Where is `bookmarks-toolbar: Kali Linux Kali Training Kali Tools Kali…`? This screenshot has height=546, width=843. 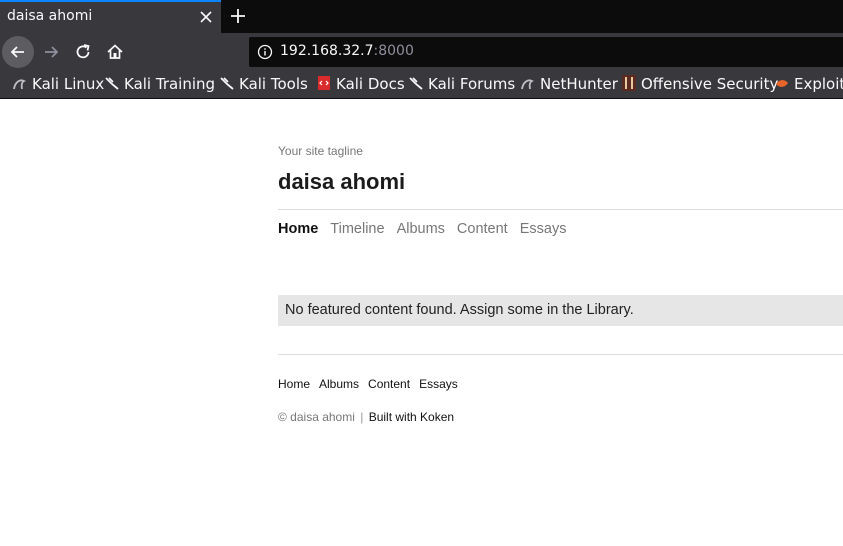 bookmarks-toolbar: Kali Linux Kali Training Kali Tools Kali… is located at coordinates (421, 85).